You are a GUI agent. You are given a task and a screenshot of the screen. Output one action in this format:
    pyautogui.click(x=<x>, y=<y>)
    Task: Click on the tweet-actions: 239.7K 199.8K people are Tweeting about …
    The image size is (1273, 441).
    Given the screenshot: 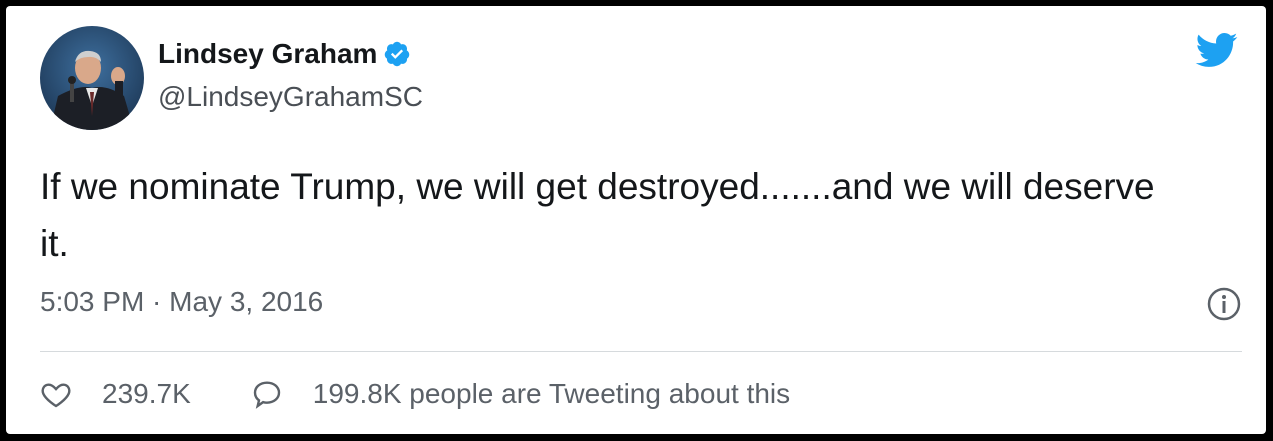 What is the action you would take?
    pyautogui.click(x=415, y=394)
    